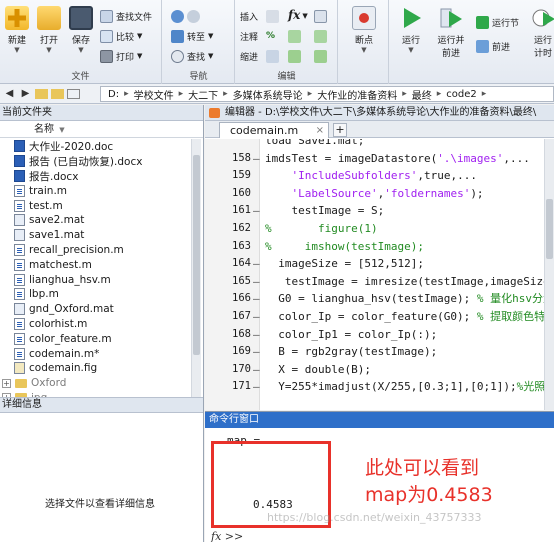 The width and height of the screenshot is (554, 542). What do you see at coordinates (379, 352) in the screenshot?
I see `code-line: 169— B = rgb2gray(testImage);` at bounding box center [379, 352].